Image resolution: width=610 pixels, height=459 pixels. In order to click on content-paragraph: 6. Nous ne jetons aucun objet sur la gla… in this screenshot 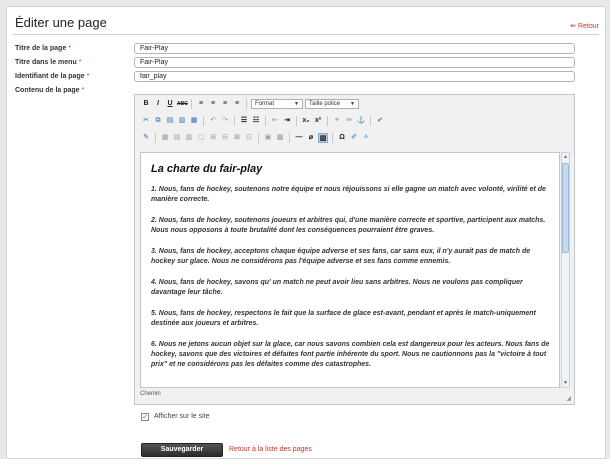, I will do `click(350, 354)`.